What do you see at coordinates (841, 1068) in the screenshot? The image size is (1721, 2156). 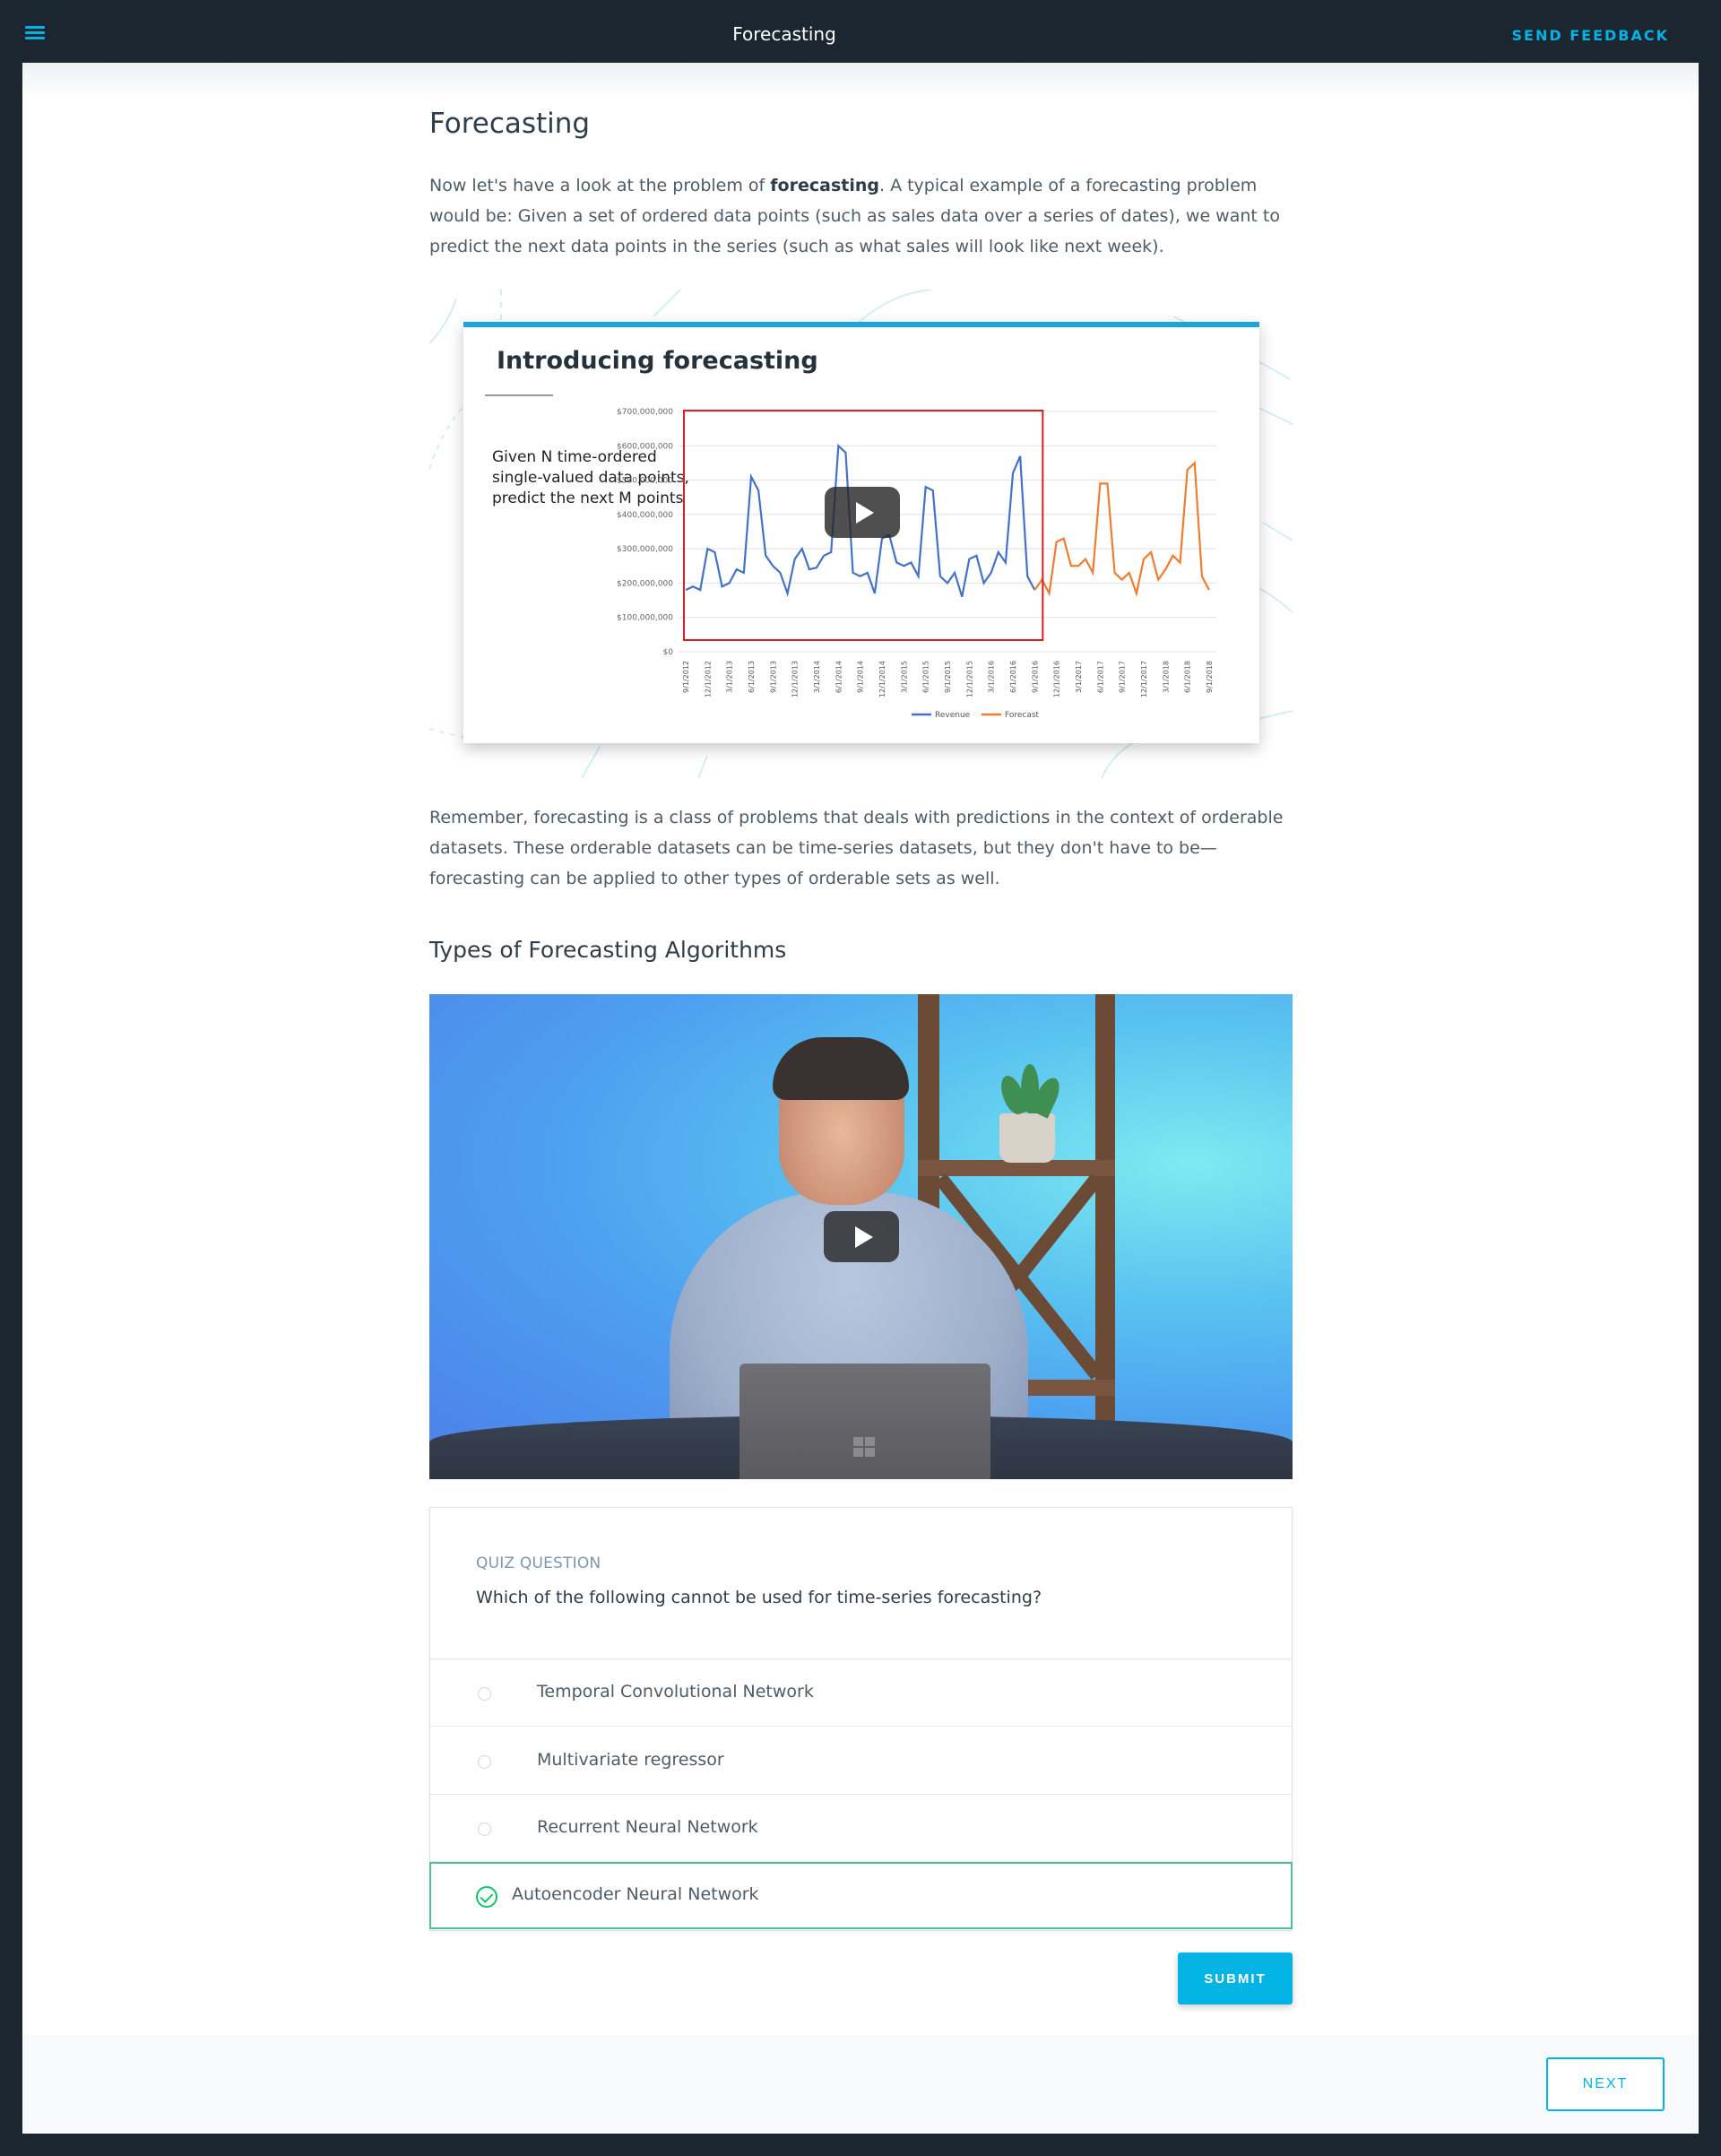 I see `presenter-hair` at bounding box center [841, 1068].